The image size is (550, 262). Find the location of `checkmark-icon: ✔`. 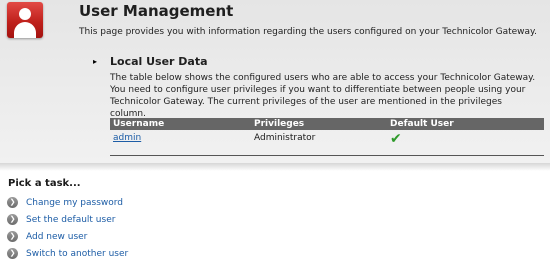

checkmark-icon: ✔ is located at coordinates (396, 139).